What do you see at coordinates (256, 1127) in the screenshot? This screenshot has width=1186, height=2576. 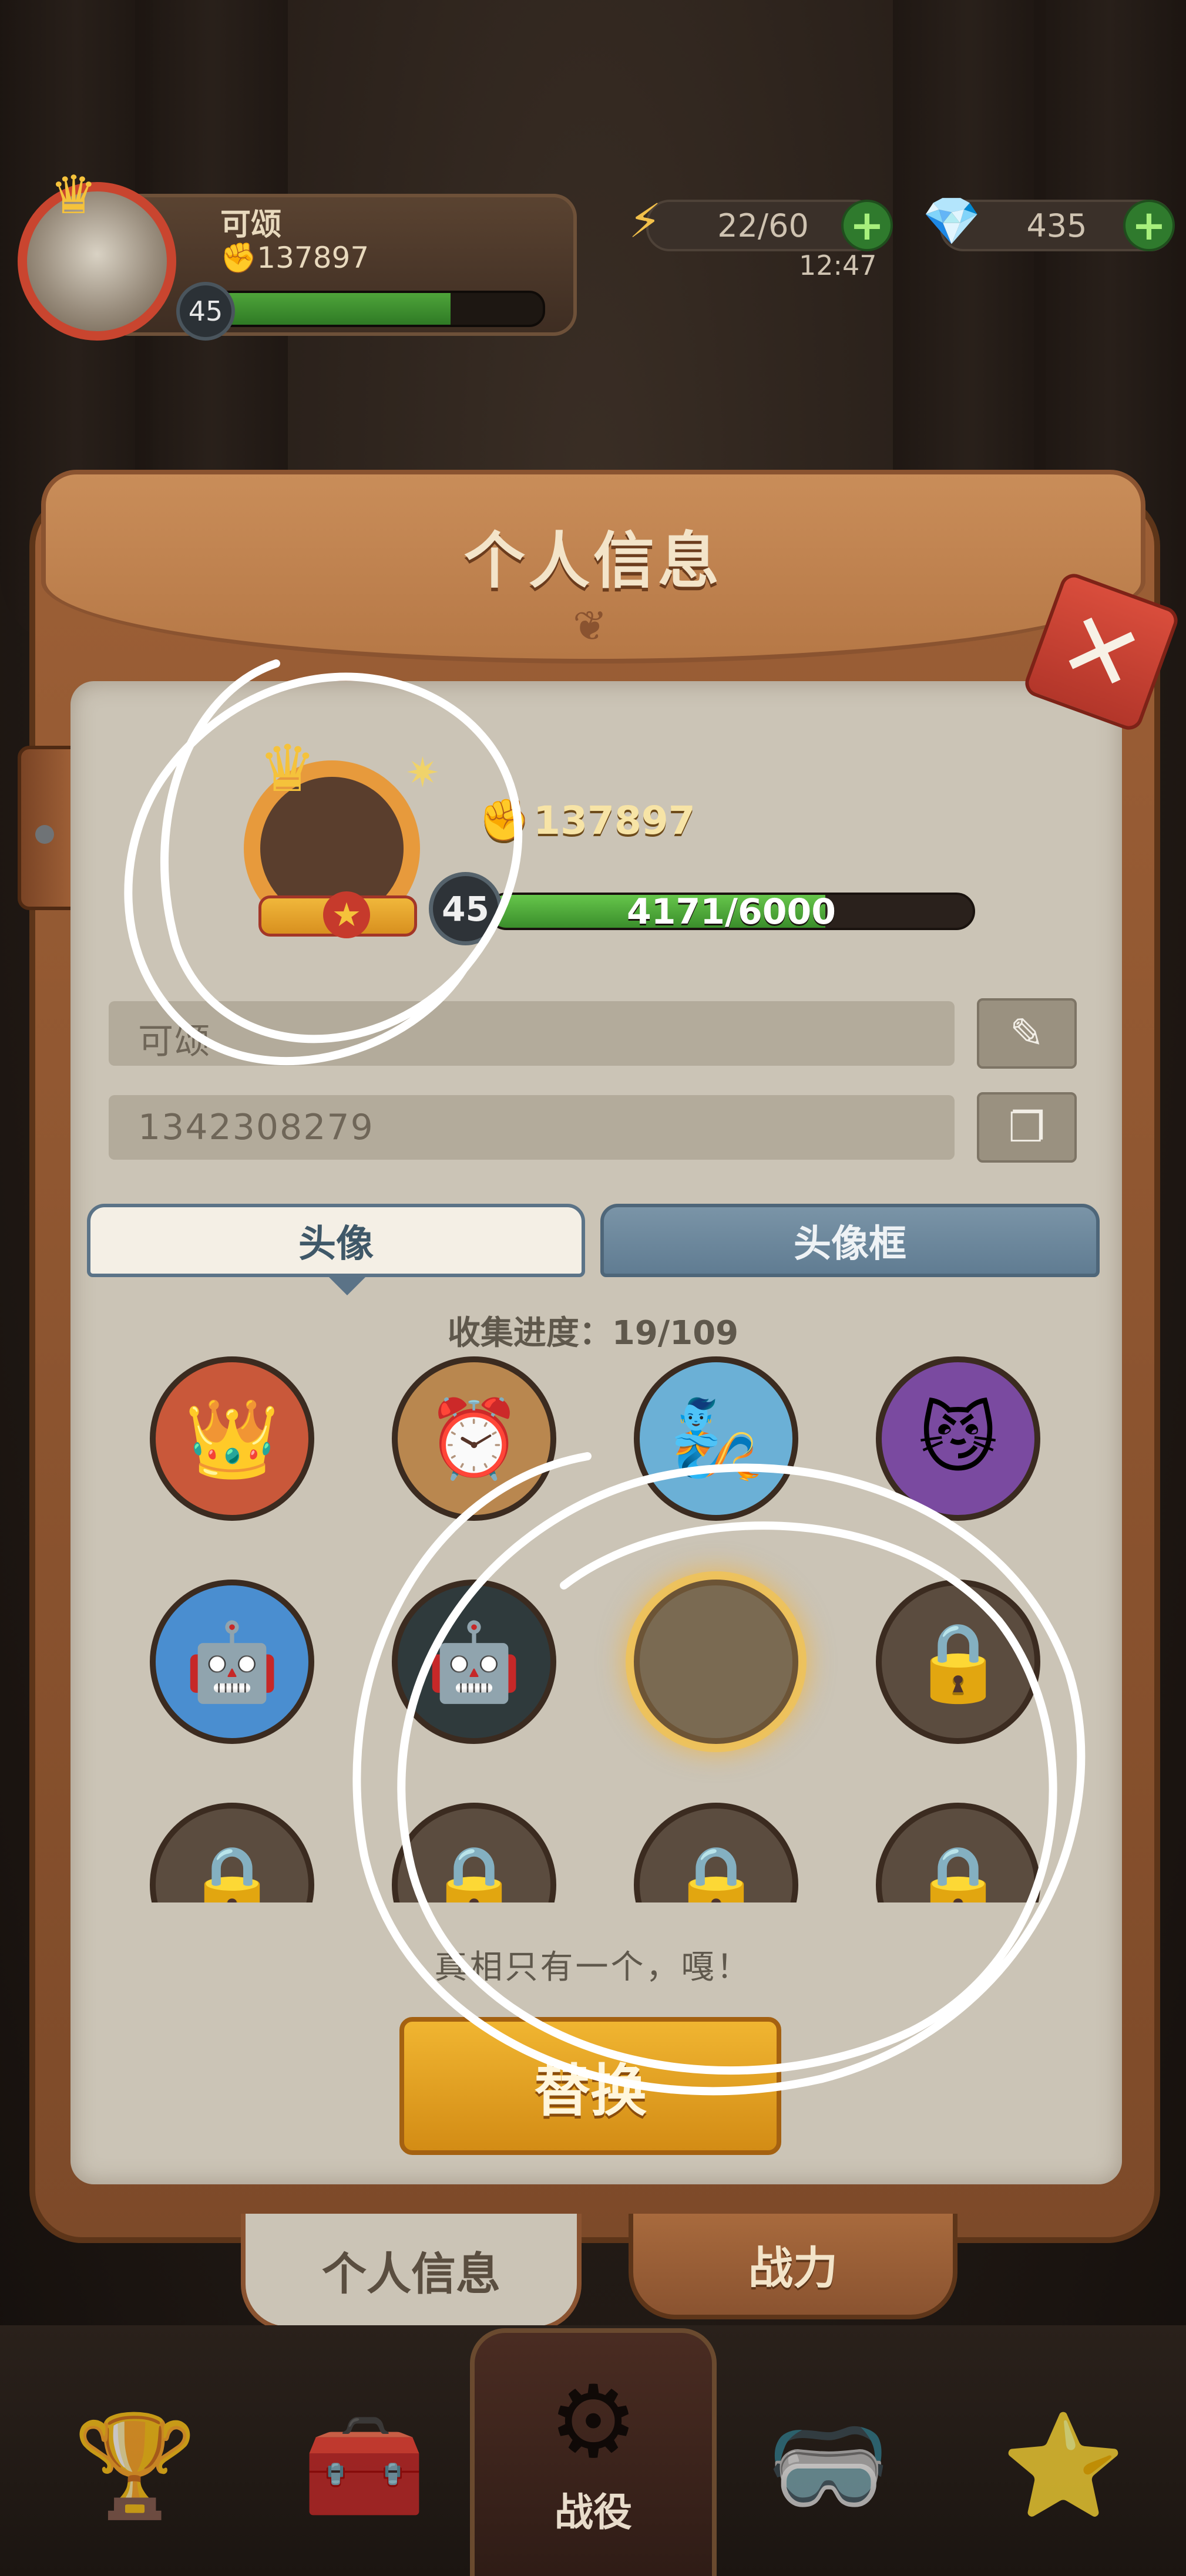 I see `id-value: 1342308279` at bounding box center [256, 1127].